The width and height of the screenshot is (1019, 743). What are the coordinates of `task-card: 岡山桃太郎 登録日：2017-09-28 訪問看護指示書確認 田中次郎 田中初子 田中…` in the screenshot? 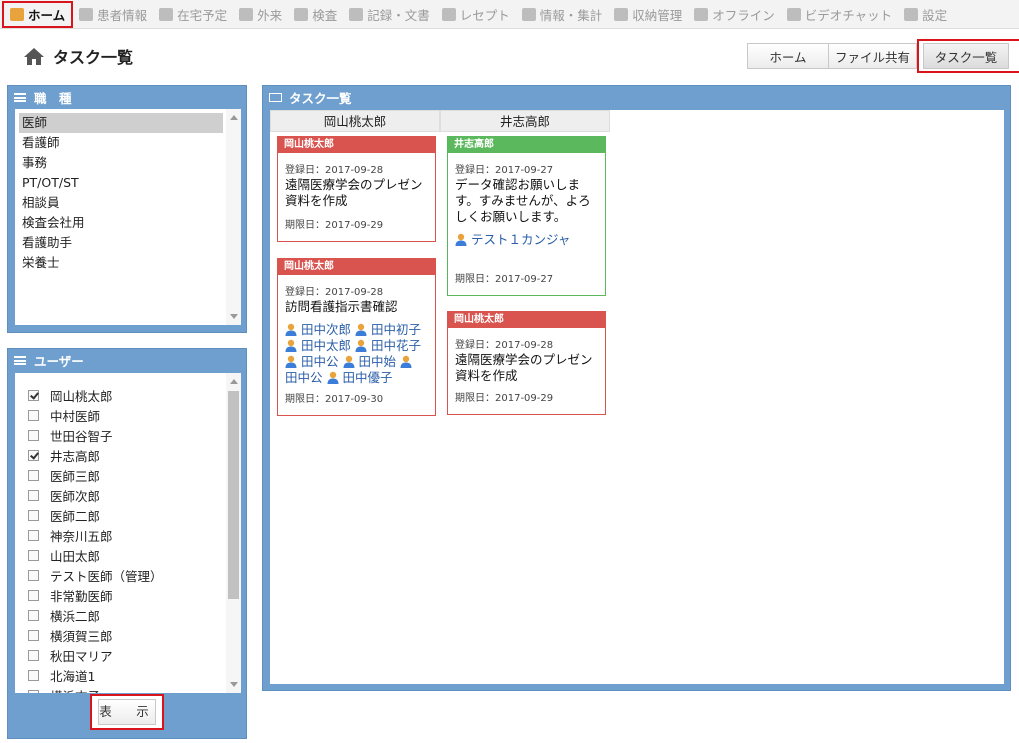 It's located at (356, 337).